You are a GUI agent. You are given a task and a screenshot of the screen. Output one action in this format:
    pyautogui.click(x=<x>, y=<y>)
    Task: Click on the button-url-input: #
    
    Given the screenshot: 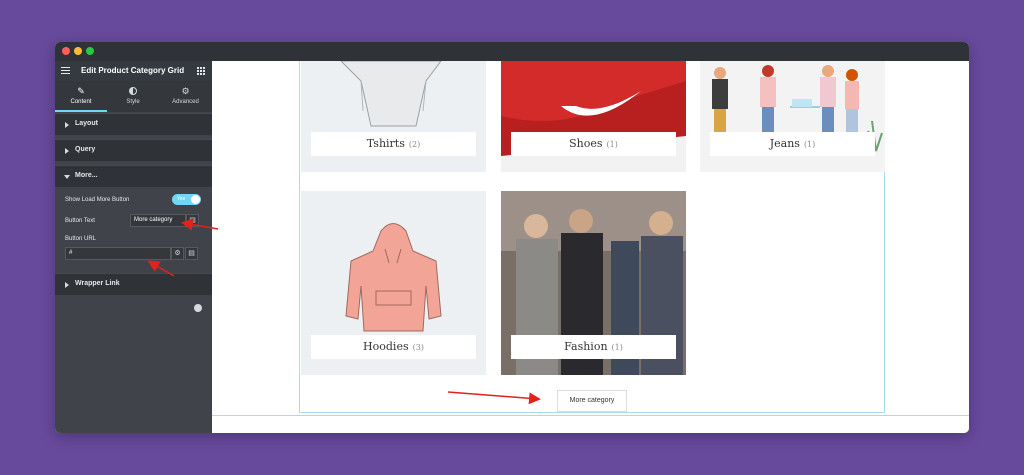 What is the action you would take?
    pyautogui.click(x=118, y=253)
    